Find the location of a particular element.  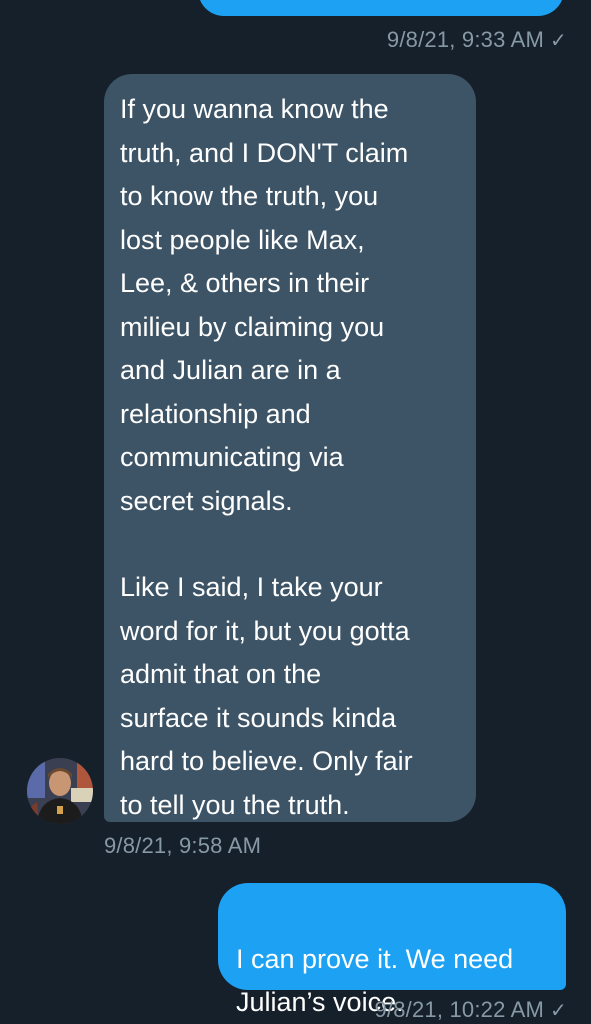

sent-message-bubble: I can prove it. We need Julian’s voice. is located at coordinates (392, 950).